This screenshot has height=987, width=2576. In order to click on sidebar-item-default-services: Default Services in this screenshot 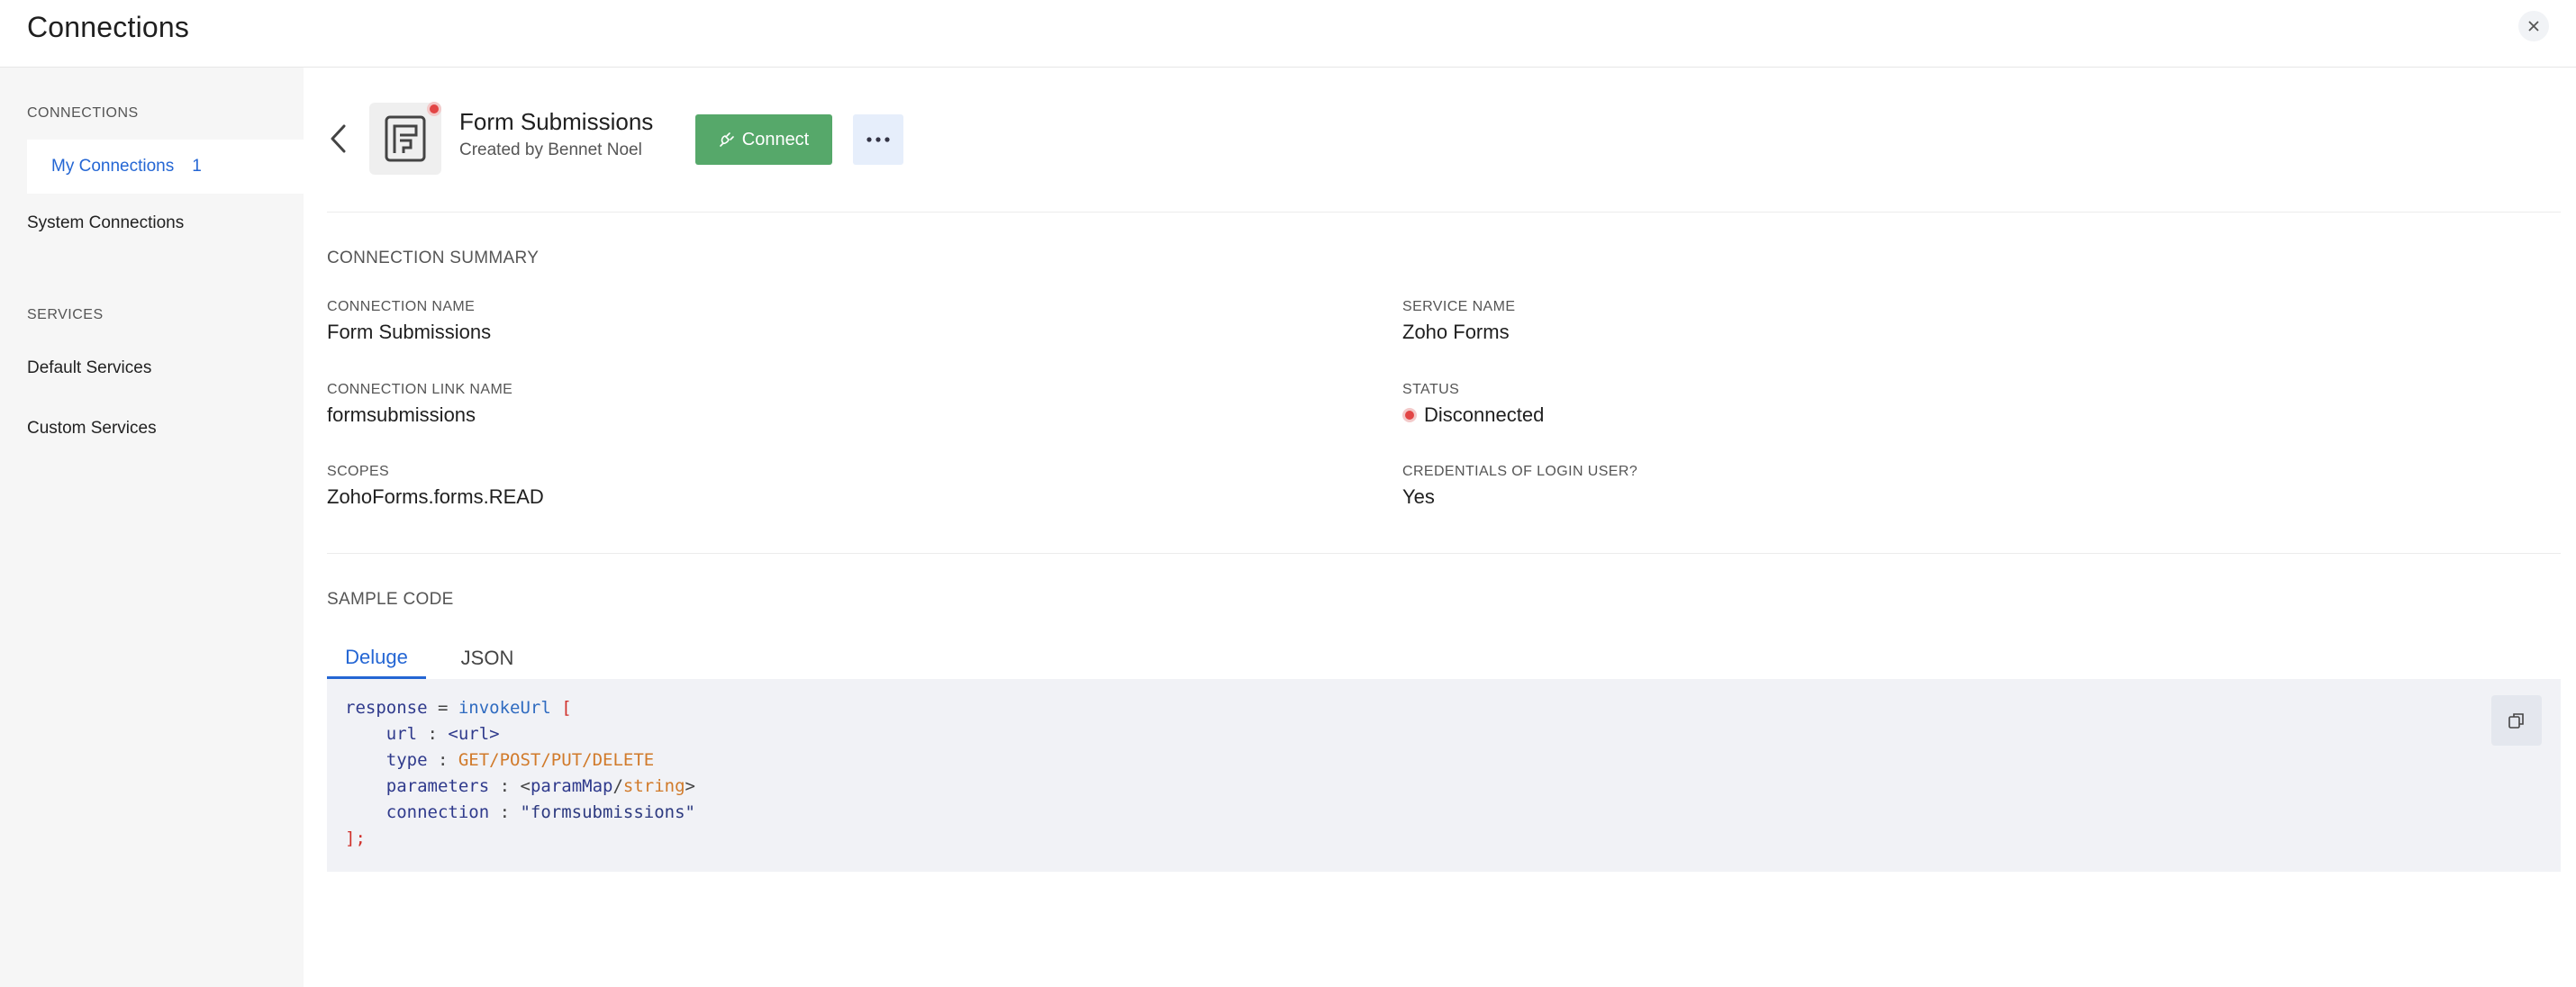, I will do `click(89, 368)`.